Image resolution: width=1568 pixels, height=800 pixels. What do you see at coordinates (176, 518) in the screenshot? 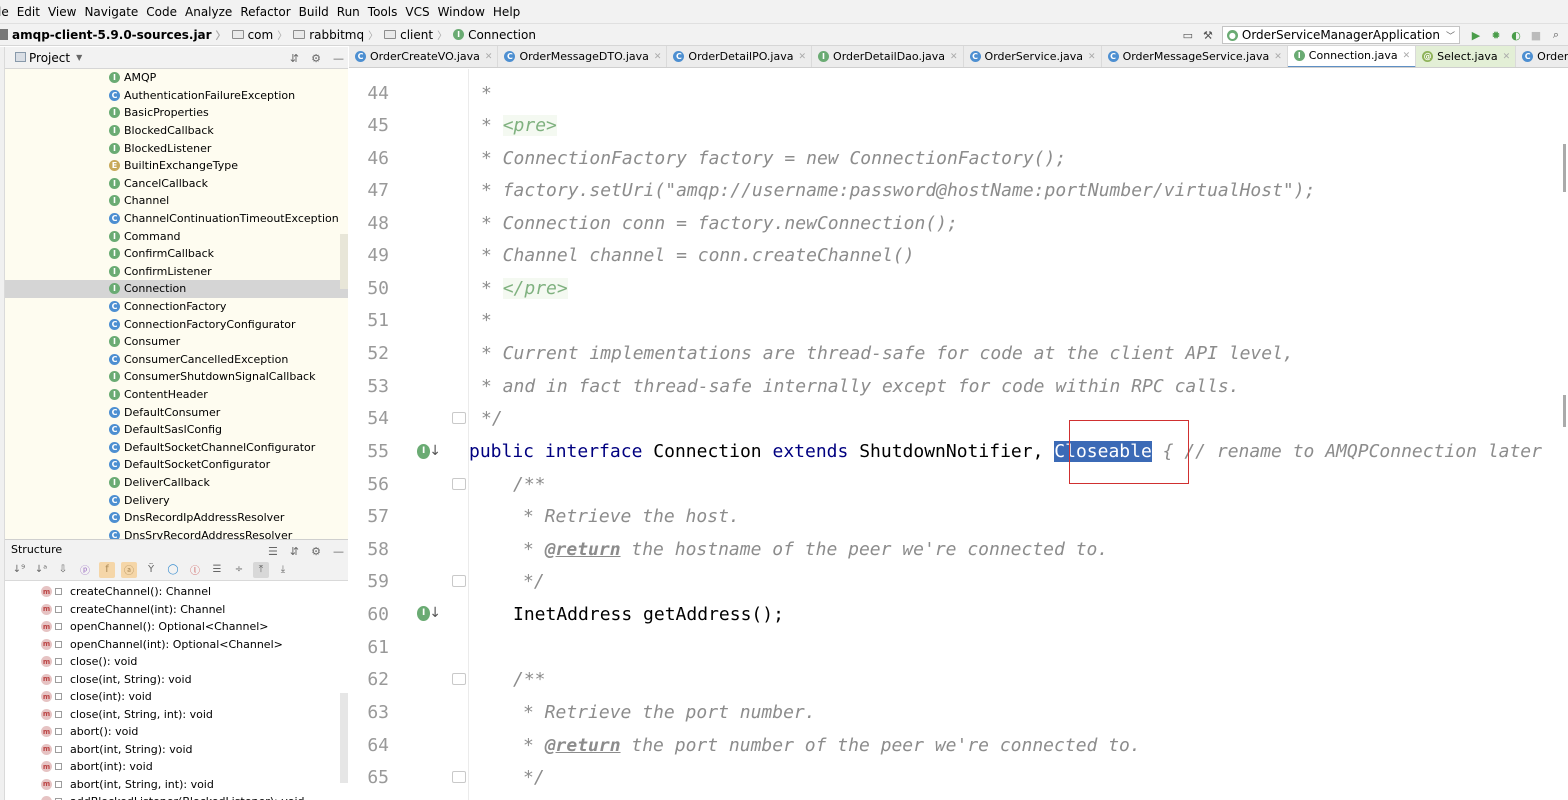
I see `tree-item: C DnsRecordIpAddressResolver` at bounding box center [176, 518].